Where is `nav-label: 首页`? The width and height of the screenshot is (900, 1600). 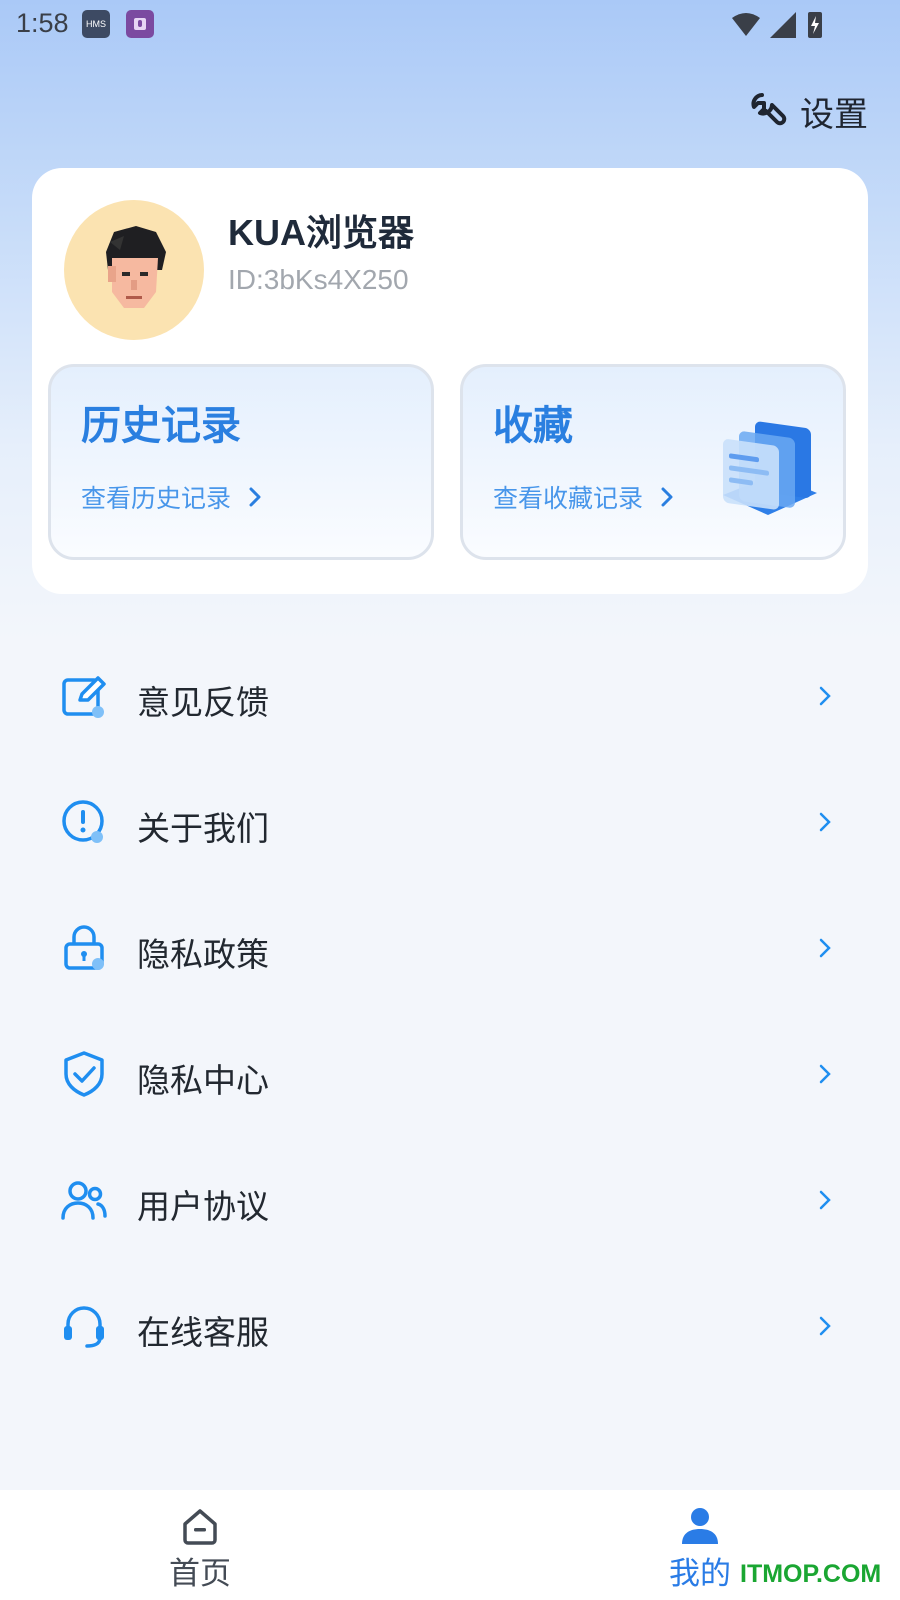 nav-label: 首页 is located at coordinates (200, 1574).